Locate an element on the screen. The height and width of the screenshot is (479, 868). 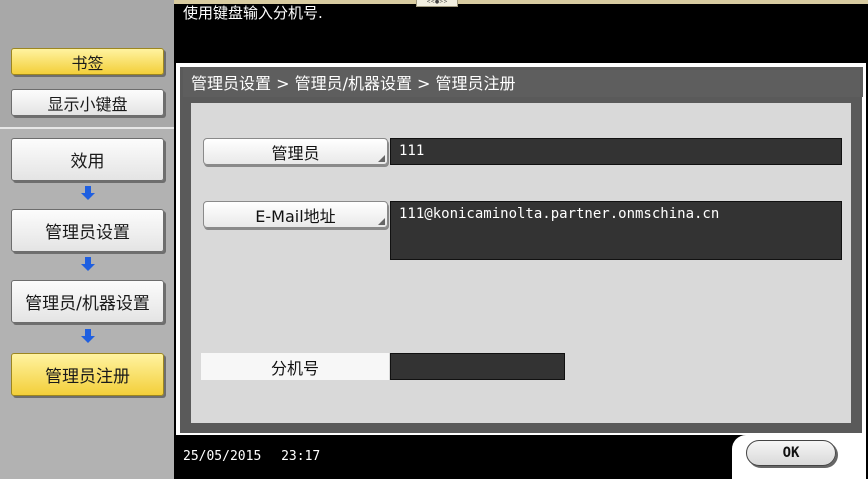
step-utility-button: 效用 is located at coordinates (87, 159).